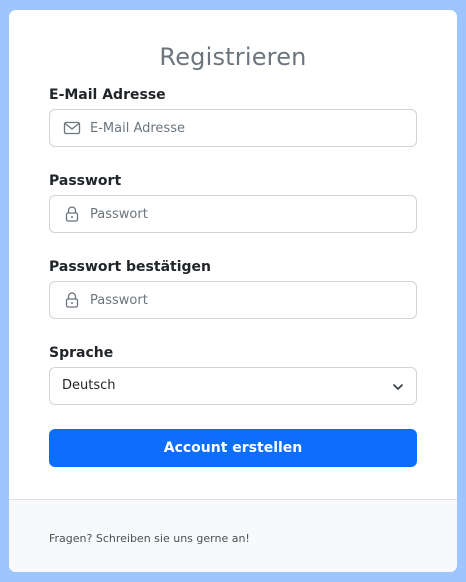 Image resolution: width=466 pixels, height=582 pixels. What do you see at coordinates (72, 128) in the screenshot?
I see `envelope-icon` at bounding box center [72, 128].